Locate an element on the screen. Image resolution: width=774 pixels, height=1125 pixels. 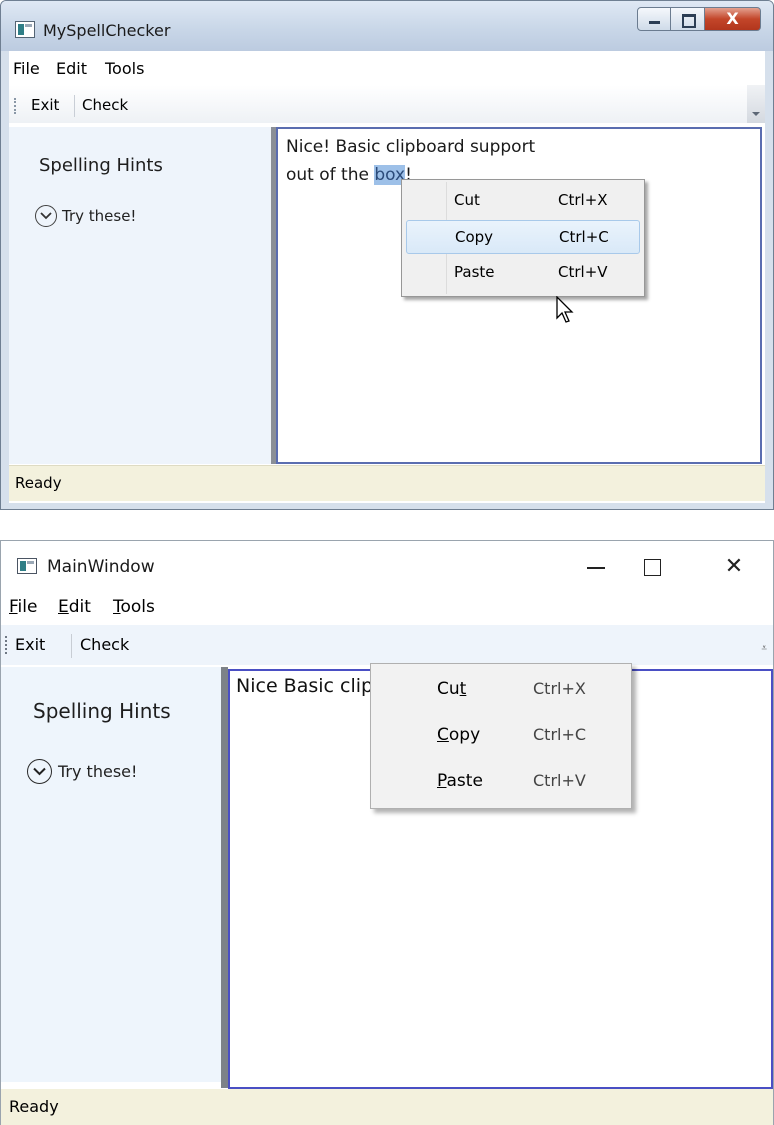
window-title: MainWindow is located at coordinates (101, 567).